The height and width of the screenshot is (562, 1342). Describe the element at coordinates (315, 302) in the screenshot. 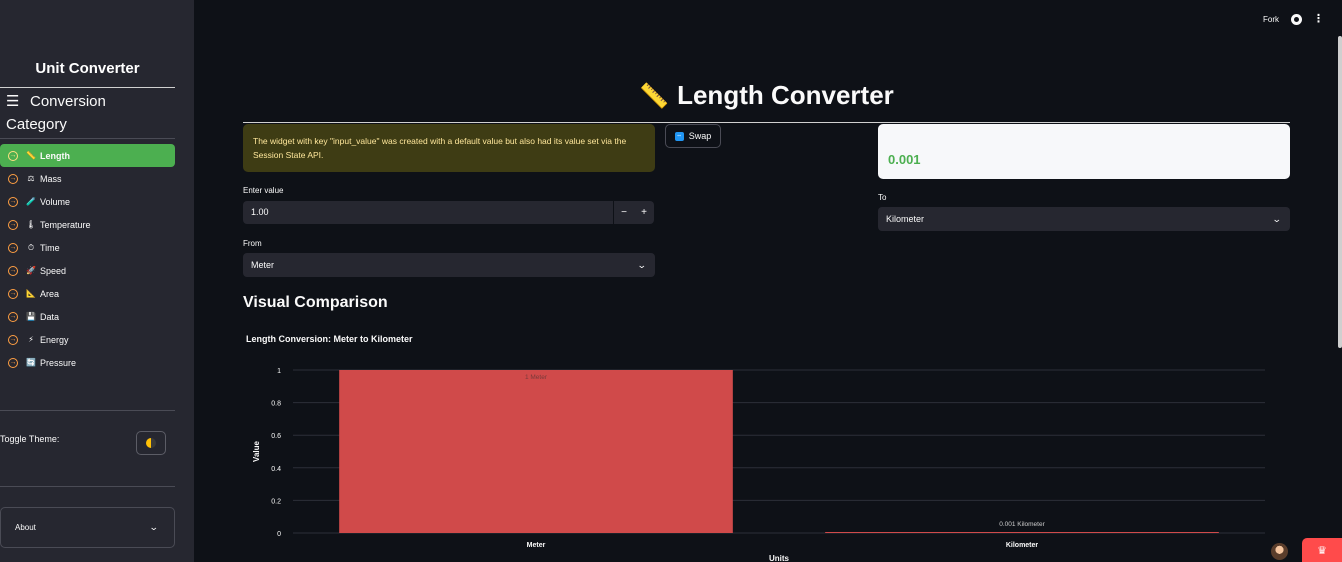

I see `section-title: Visual Comparison` at that location.